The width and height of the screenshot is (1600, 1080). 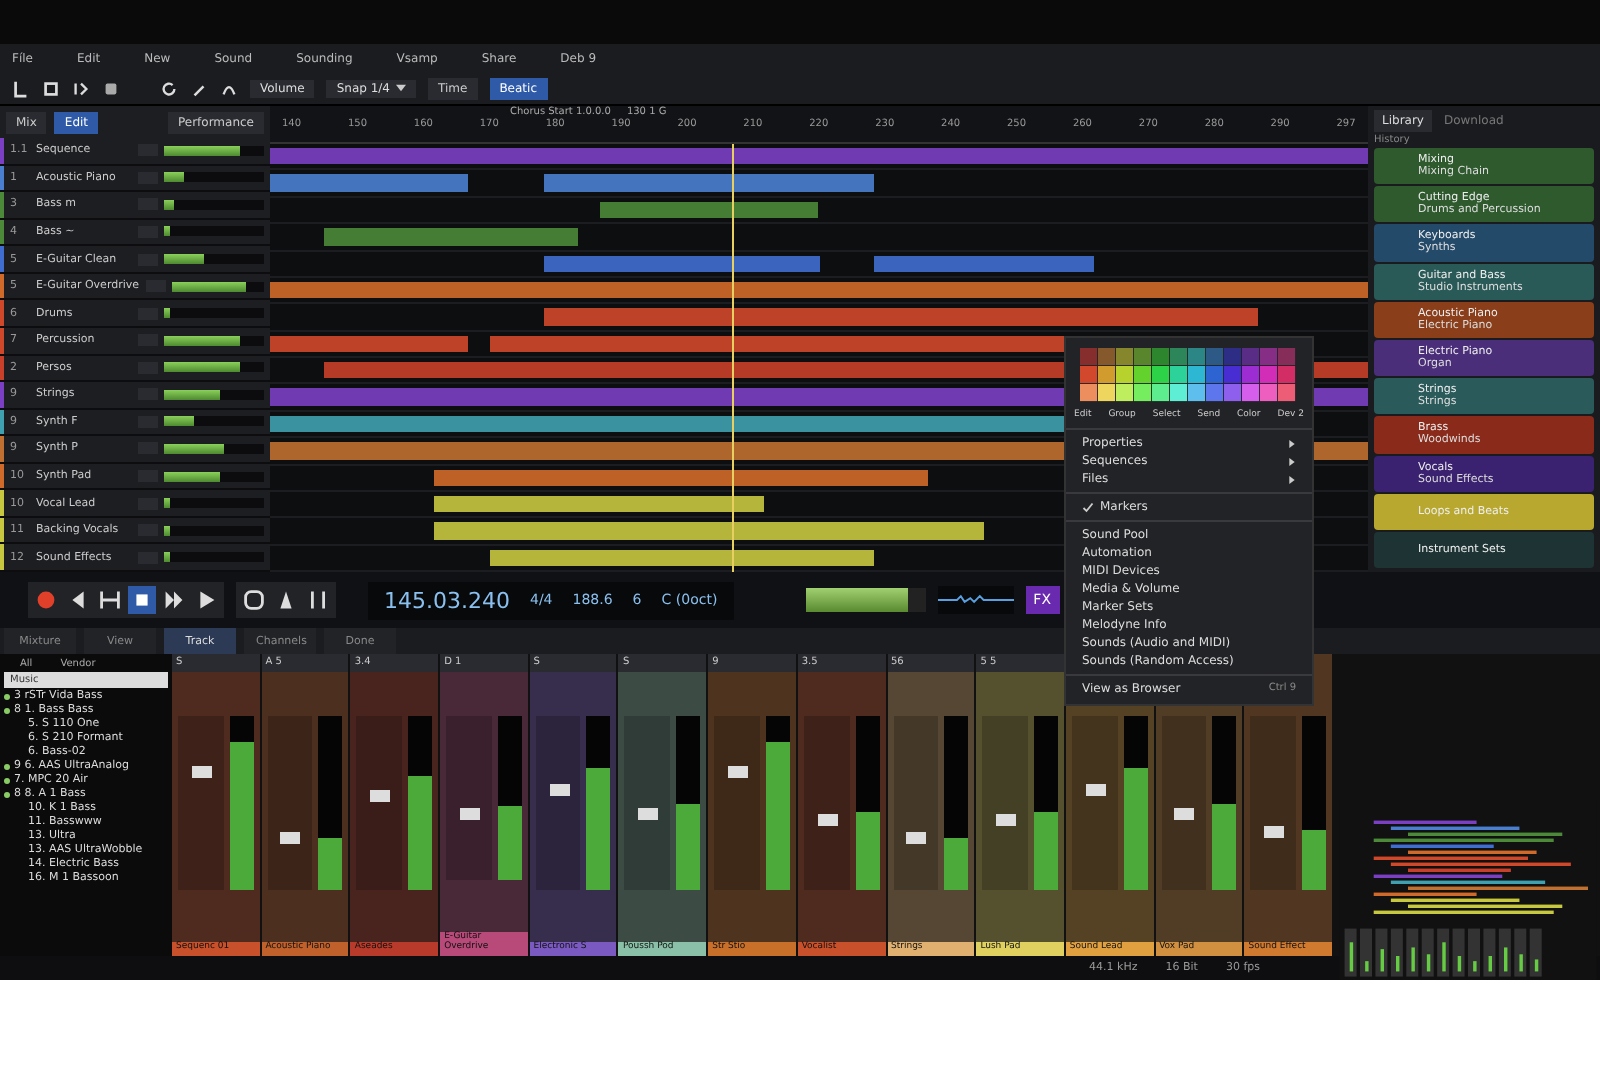 I want to click on eraser-icon, so click(x=111, y=88).